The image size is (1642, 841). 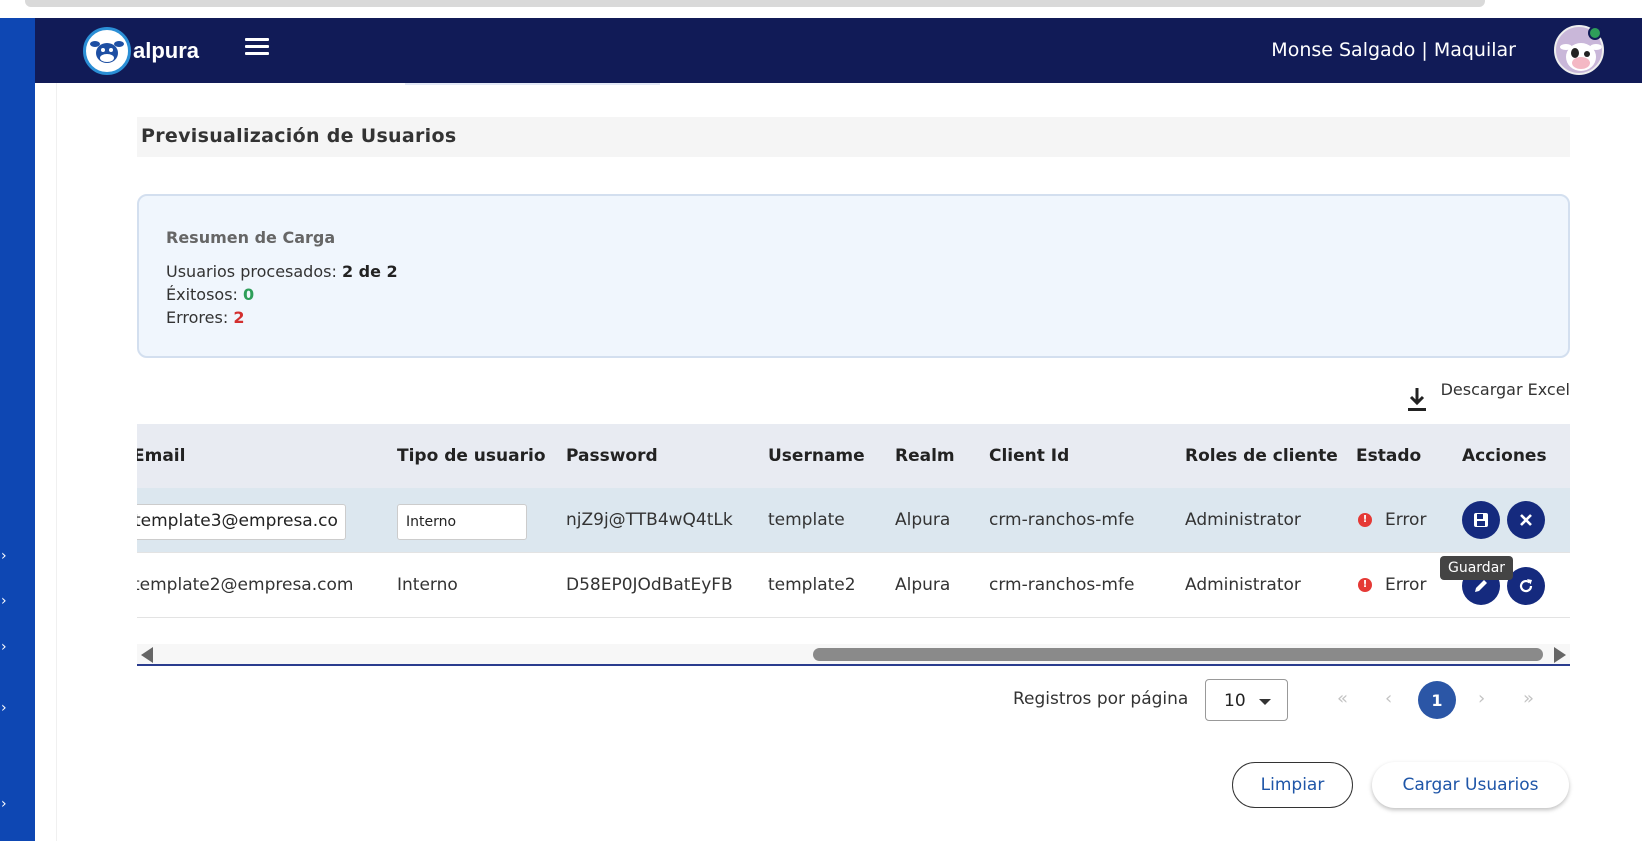 I want to click on cancel-button, so click(x=1526, y=520).